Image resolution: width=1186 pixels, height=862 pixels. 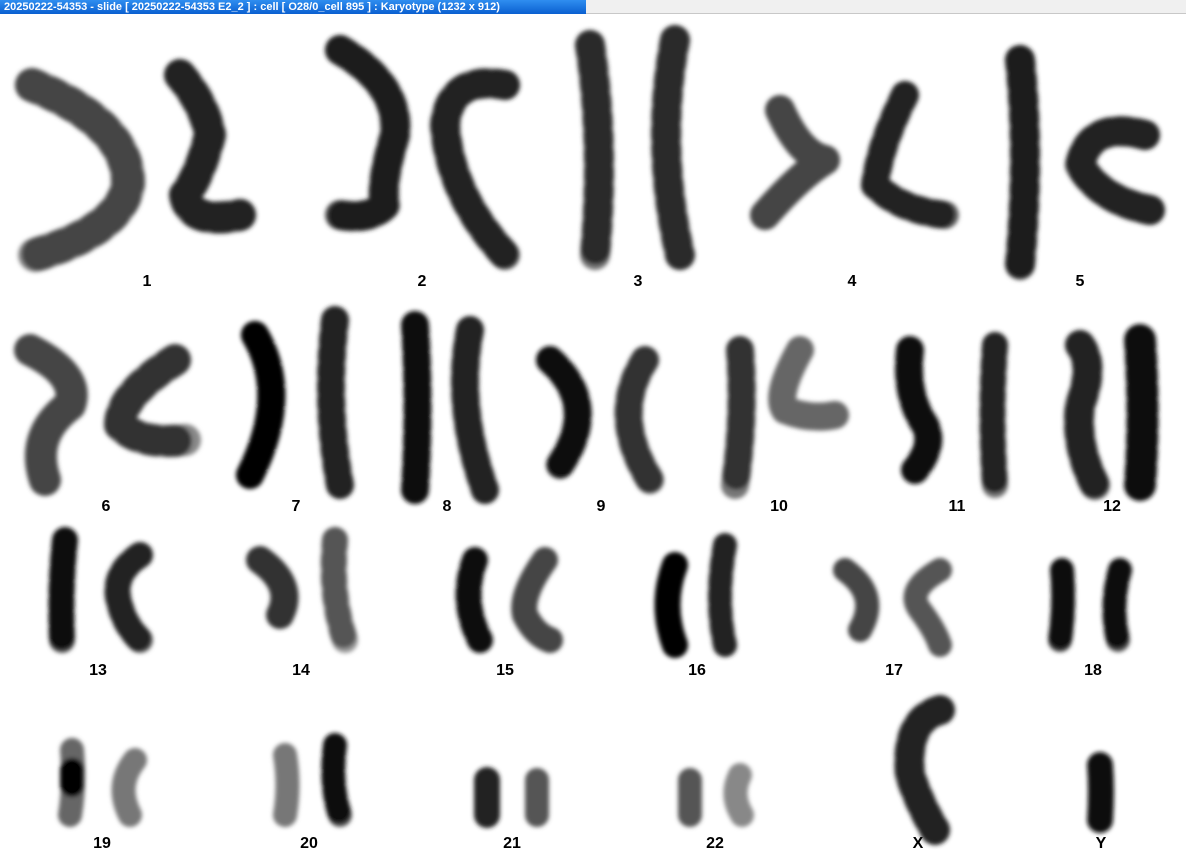 What do you see at coordinates (102, 843) in the screenshot?
I see `chromosome-label-19: 19` at bounding box center [102, 843].